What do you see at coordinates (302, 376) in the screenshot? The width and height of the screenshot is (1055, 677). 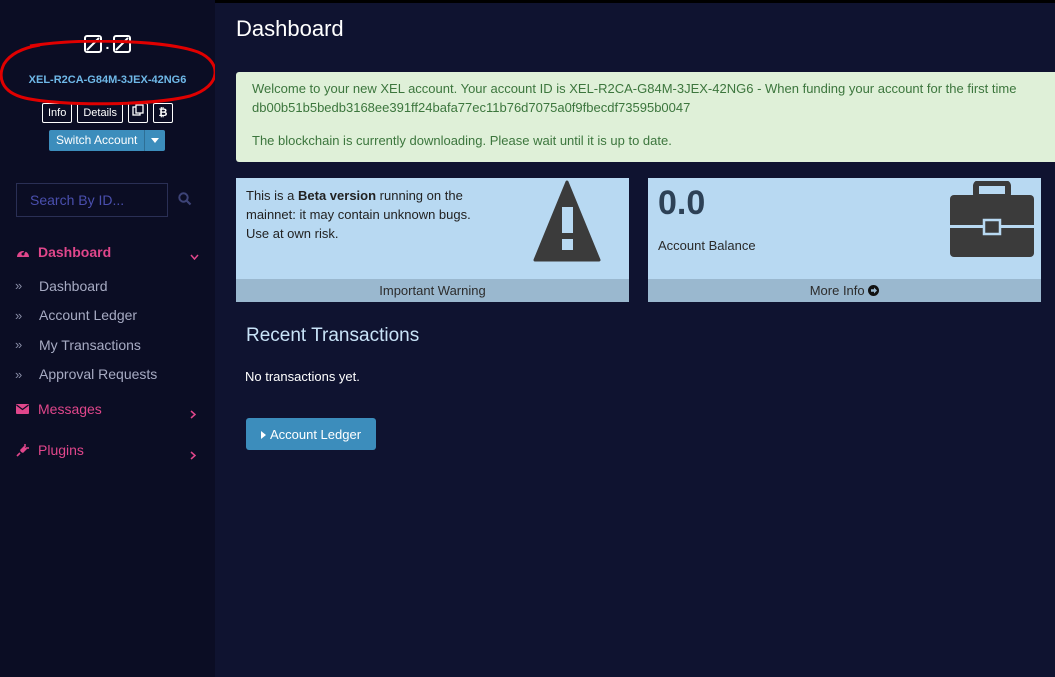 I see `no-transactions-text: No transactions yet.` at bounding box center [302, 376].